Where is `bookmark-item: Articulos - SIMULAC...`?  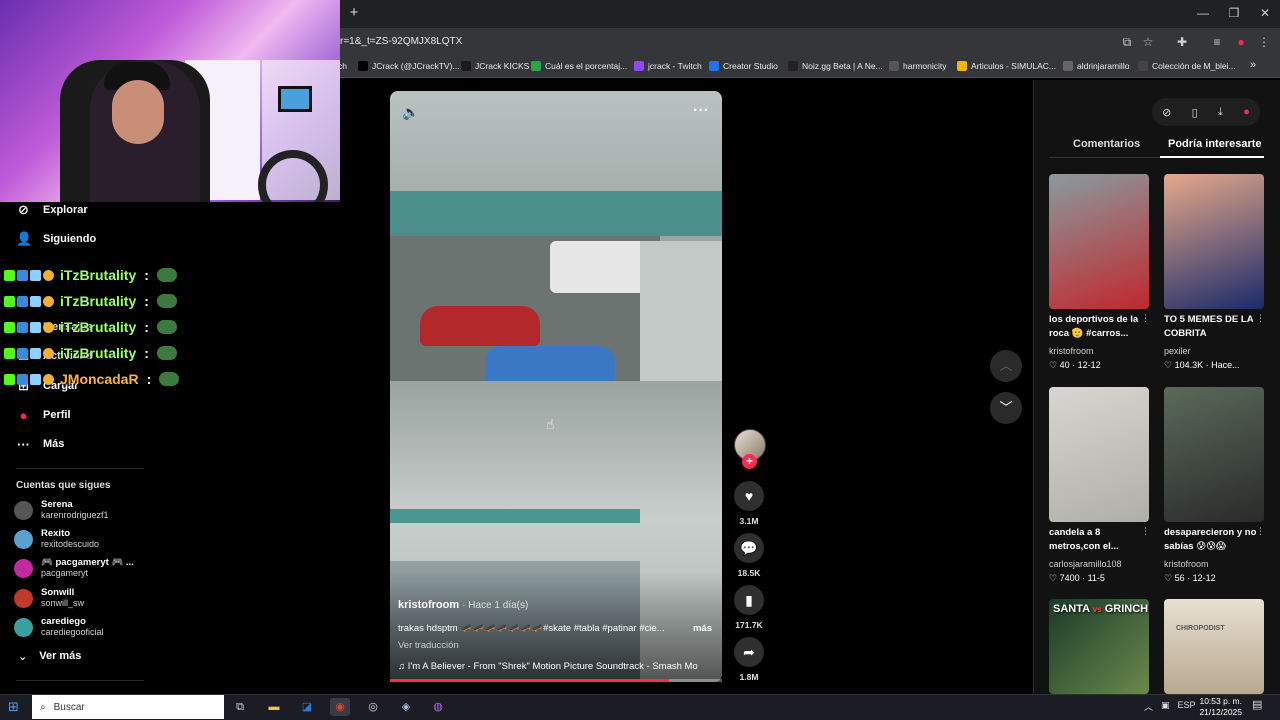 bookmark-item: Articulos - SIMULAC... is located at coordinates (1006, 66).